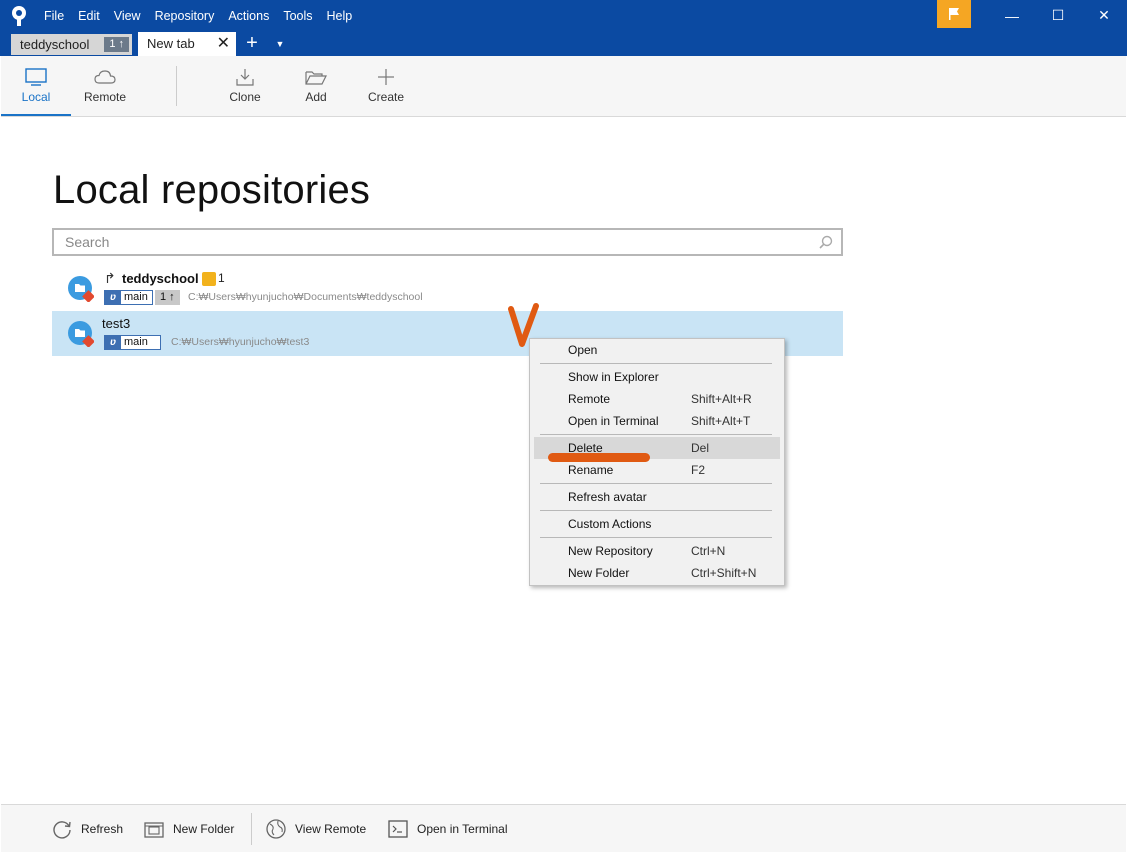  Describe the element at coordinates (657, 350) in the screenshot. I see `menu-item-open: Open` at that location.